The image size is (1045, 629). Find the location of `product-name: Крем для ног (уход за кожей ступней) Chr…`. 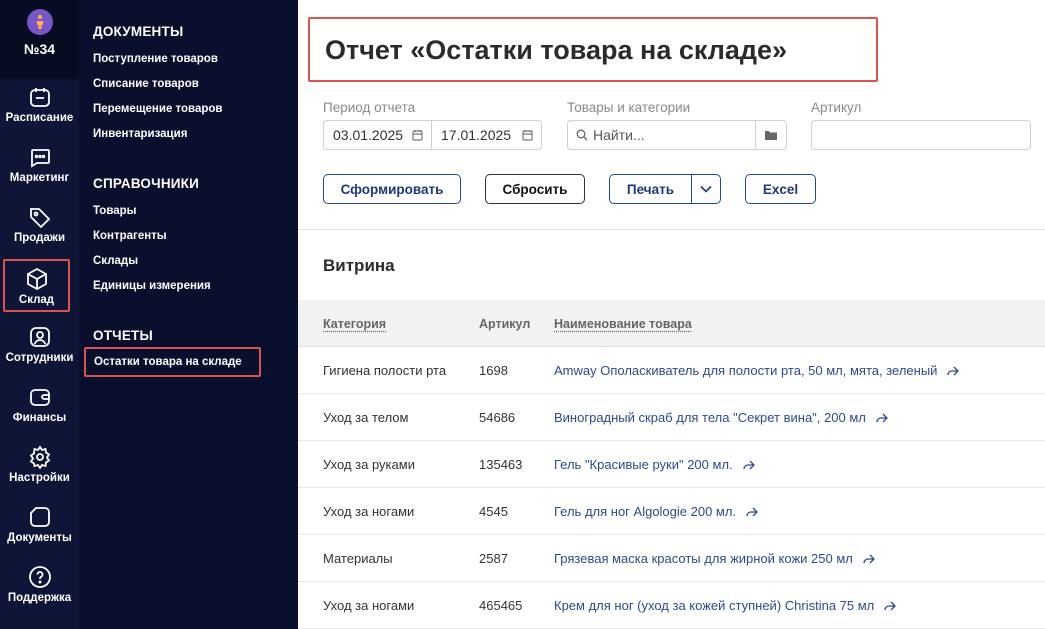

product-name: Крем для ног (уход за кожей ступней) Chr… is located at coordinates (714, 605).